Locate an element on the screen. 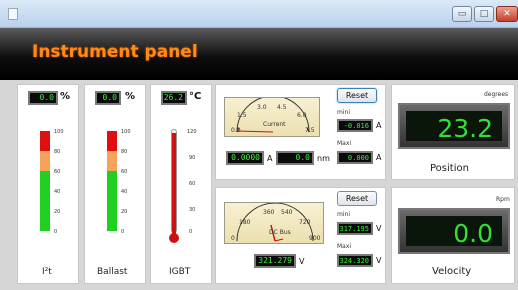 This screenshot has width=518, height=290. dcbus-scale-2: 360 is located at coordinates (269, 212).